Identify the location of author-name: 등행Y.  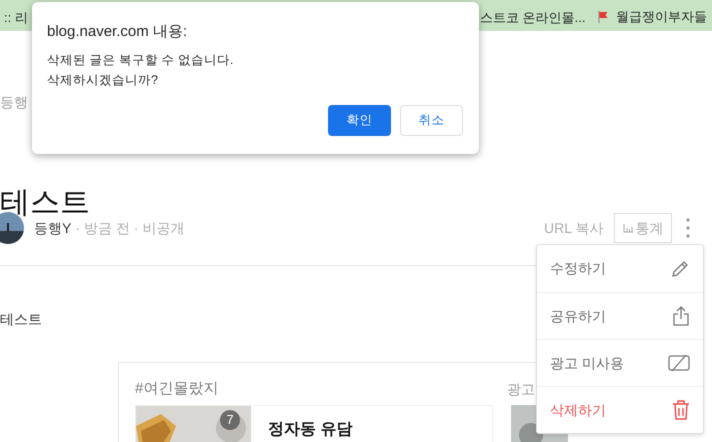
(53, 228).